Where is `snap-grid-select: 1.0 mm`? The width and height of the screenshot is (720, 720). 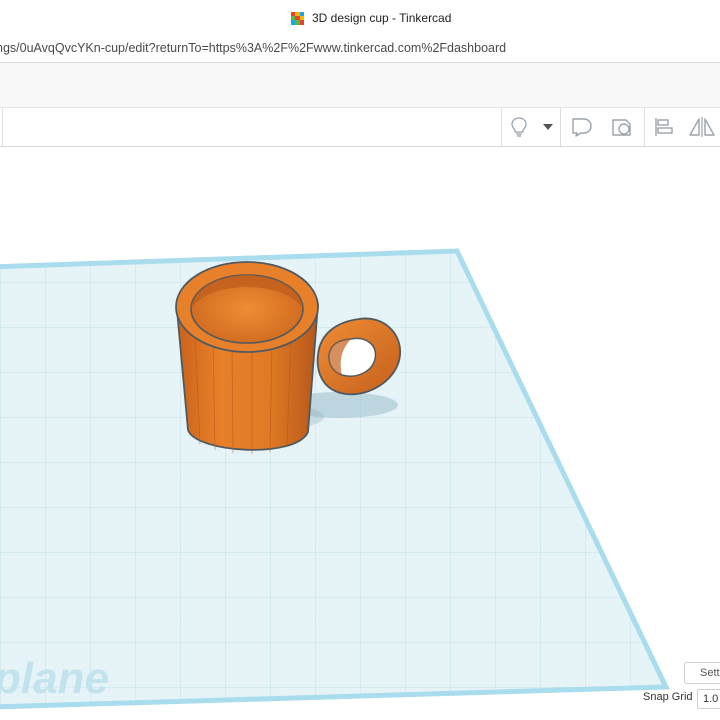
snap-grid-select: 1.0 mm is located at coordinates (708, 699).